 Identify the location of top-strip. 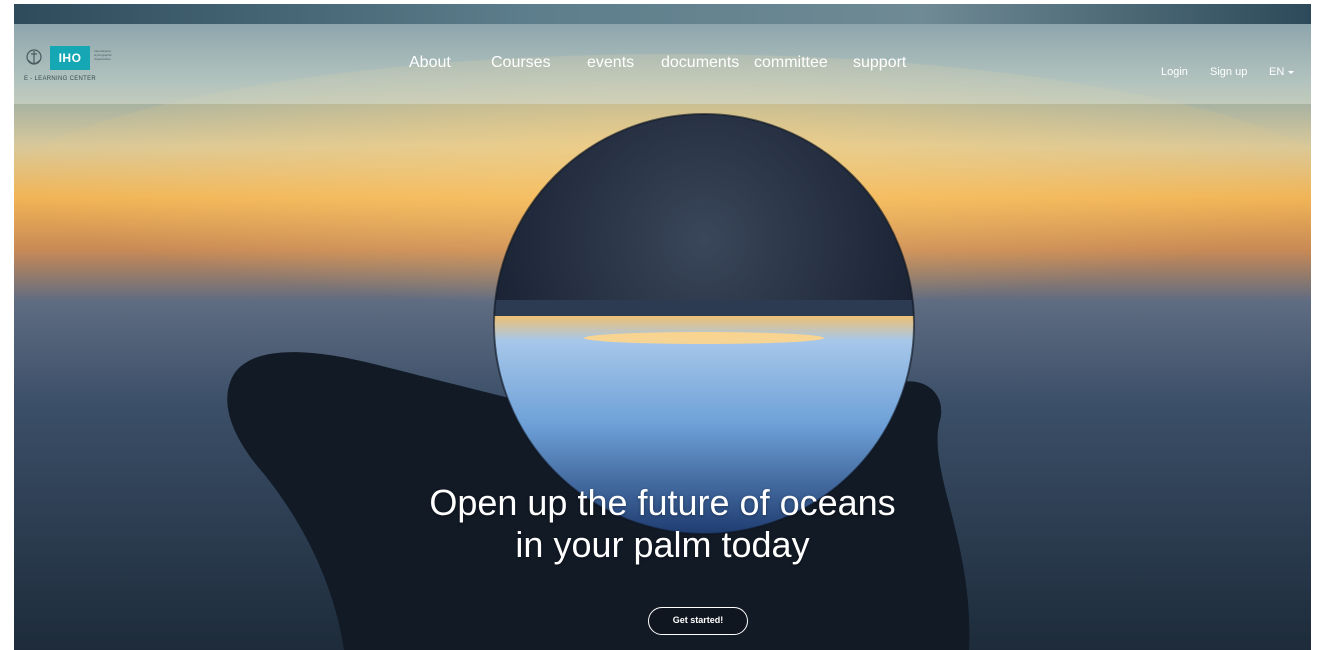
(662, 14).